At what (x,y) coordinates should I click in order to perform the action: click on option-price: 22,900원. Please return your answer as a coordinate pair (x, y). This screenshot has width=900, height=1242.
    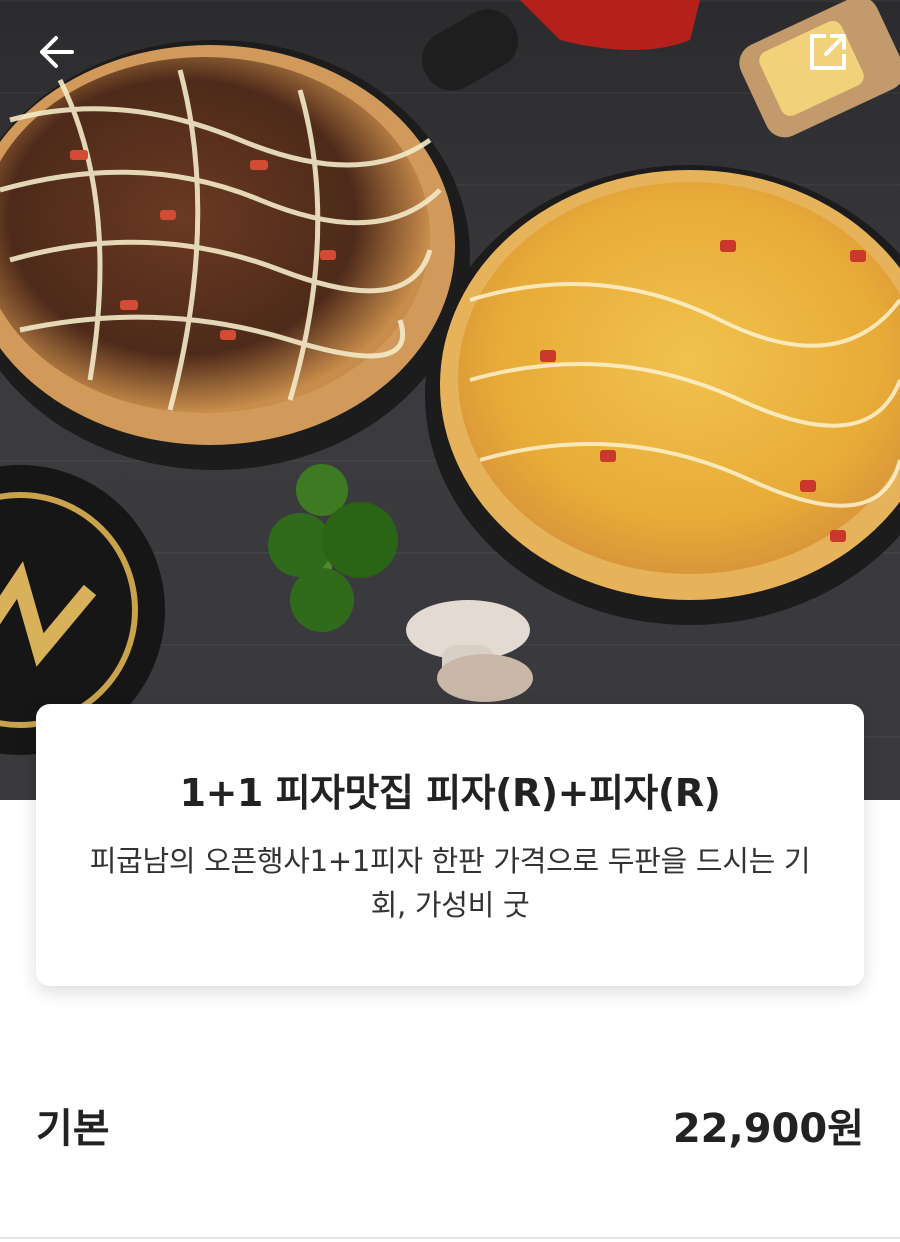
    Looking at the image, I should click on (768, 1129).